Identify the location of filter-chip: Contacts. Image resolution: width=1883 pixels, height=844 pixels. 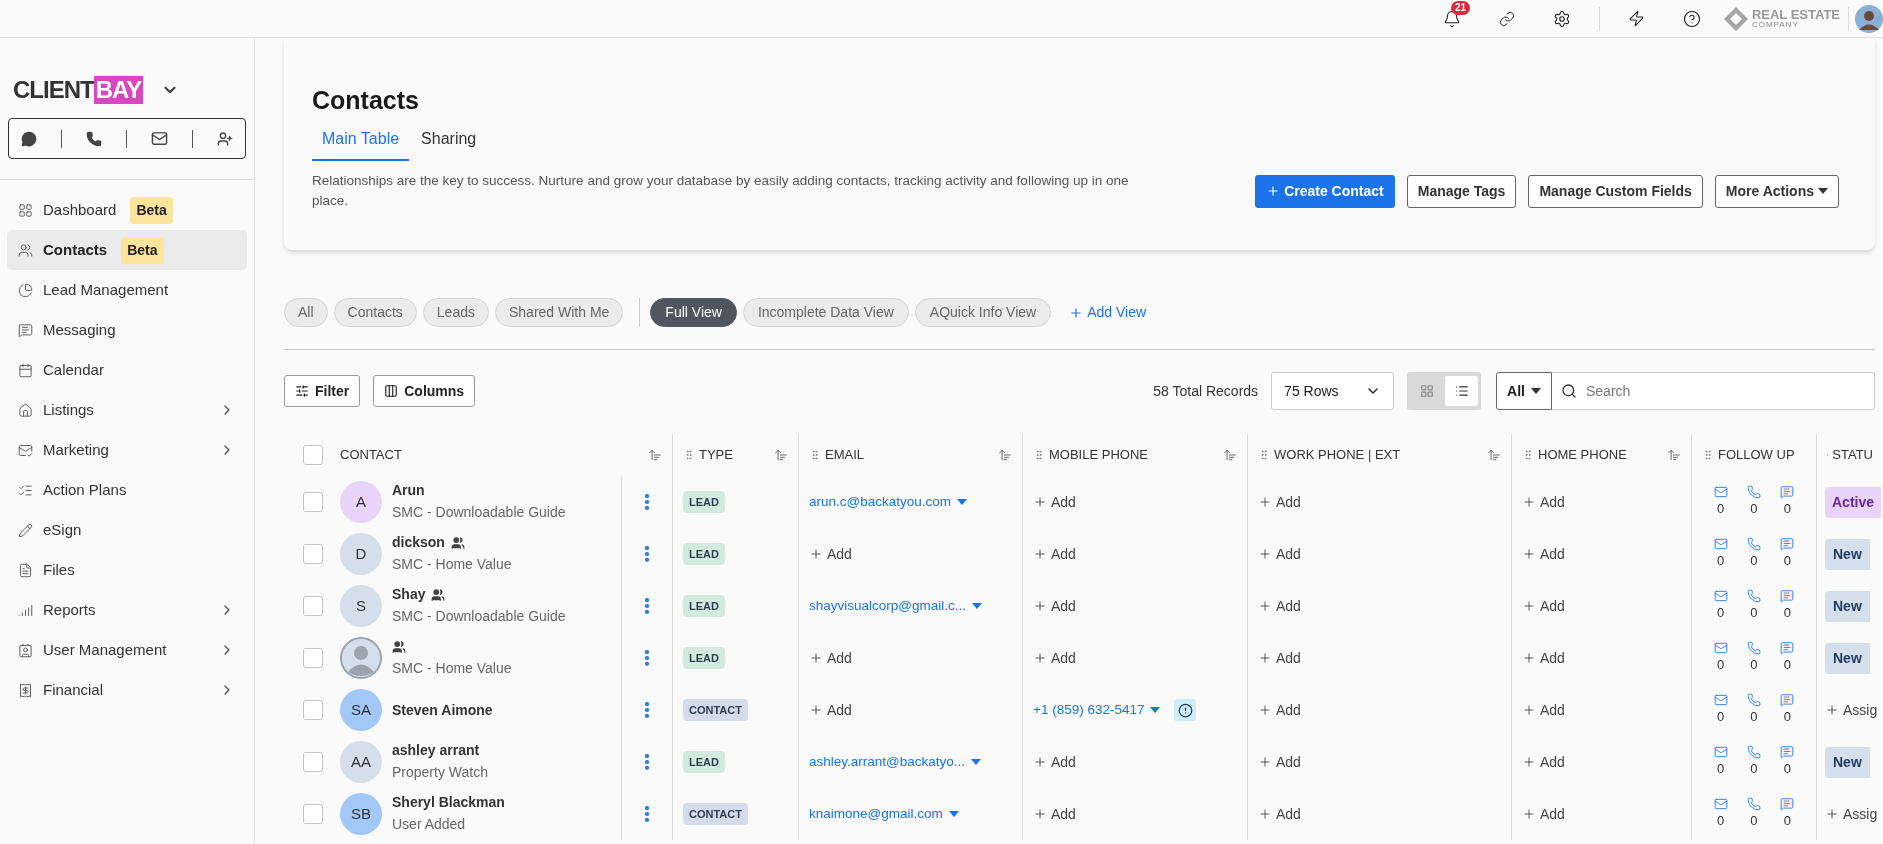
(375, 312).